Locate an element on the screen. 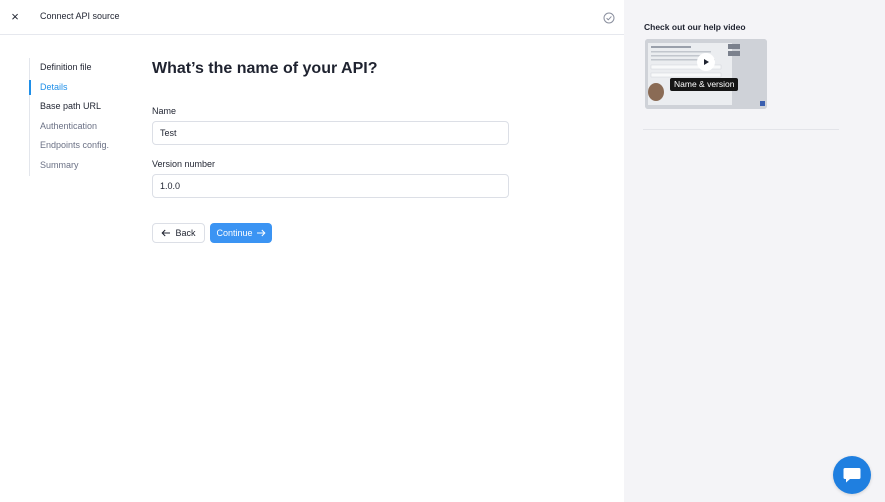 This screenshot has width=885, height=502. step-summary: Summary is located at coordinates (84, 166).